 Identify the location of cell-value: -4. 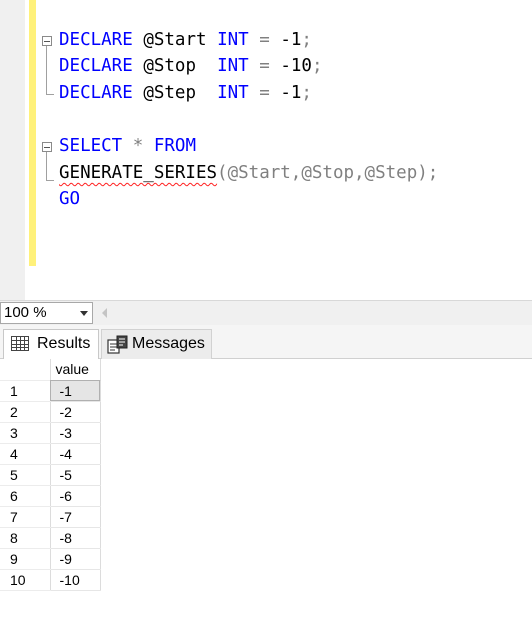
(75, 454).